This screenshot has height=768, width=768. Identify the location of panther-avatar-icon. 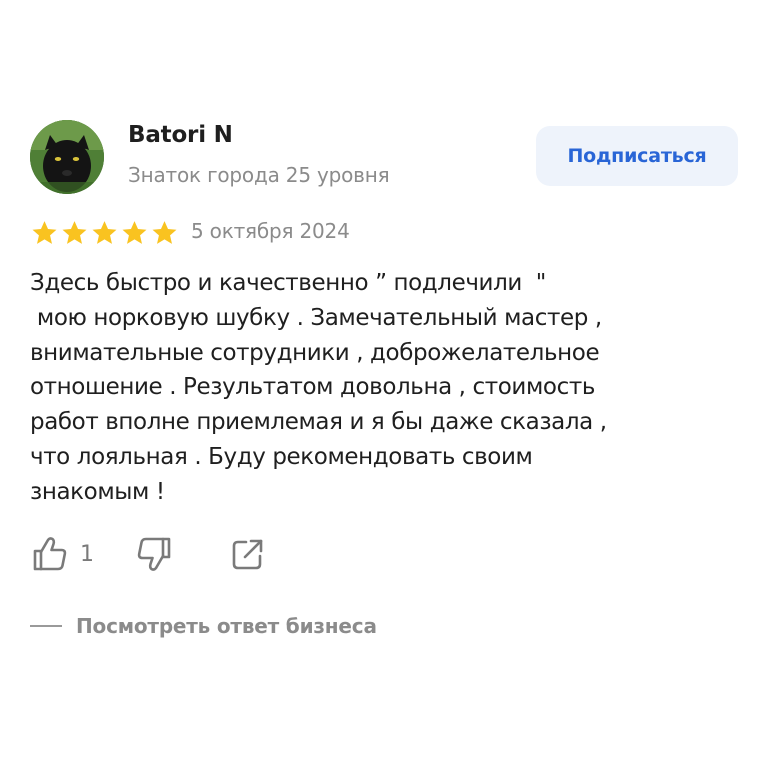
(67, 157).